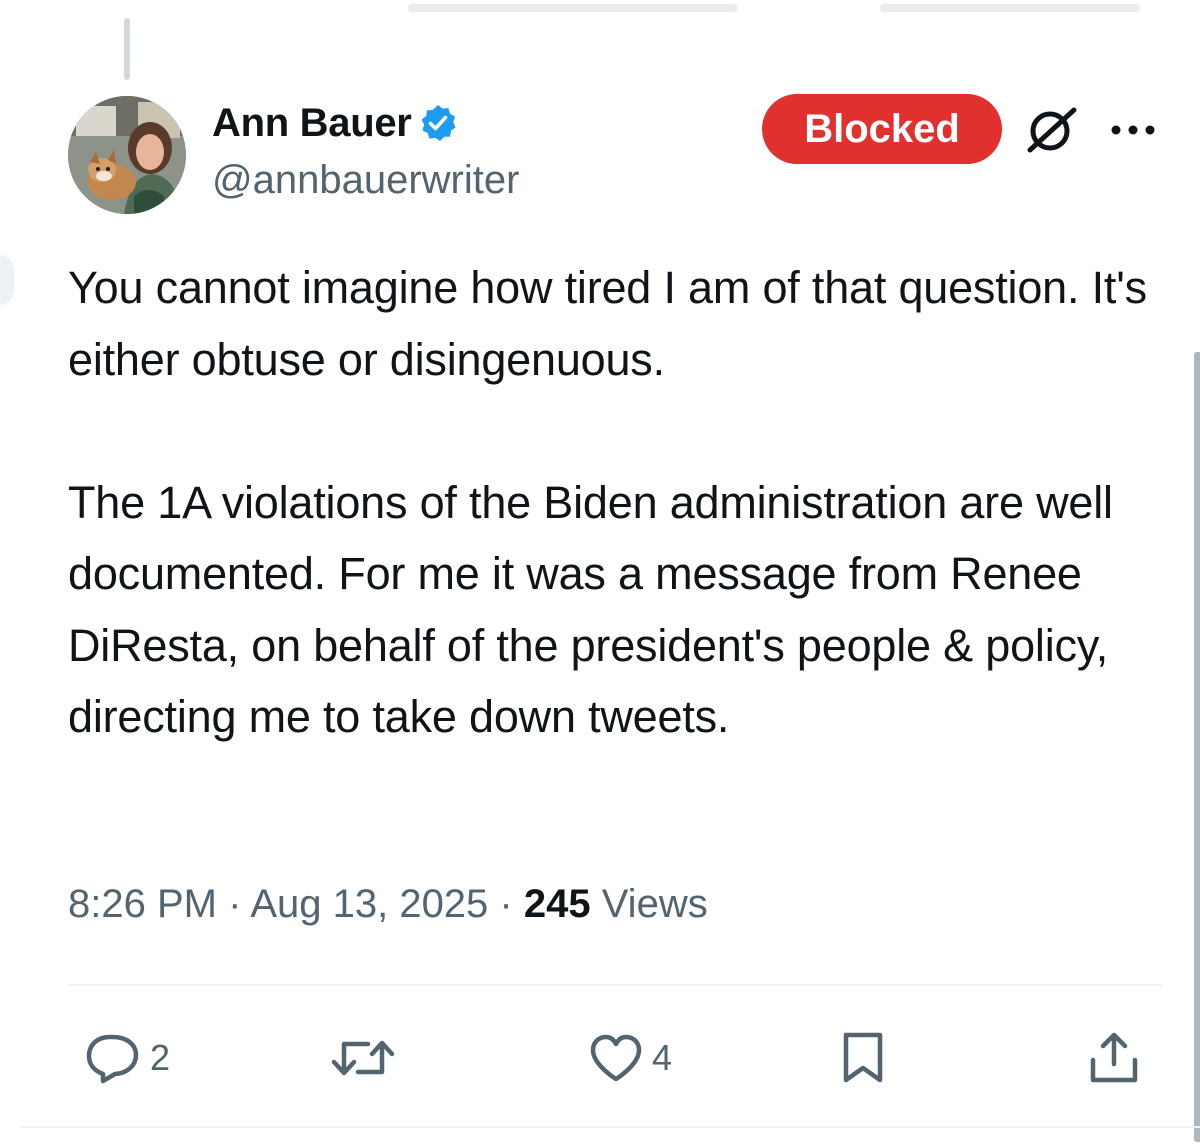  I want to click on reply-icon, so click(112, 1059).